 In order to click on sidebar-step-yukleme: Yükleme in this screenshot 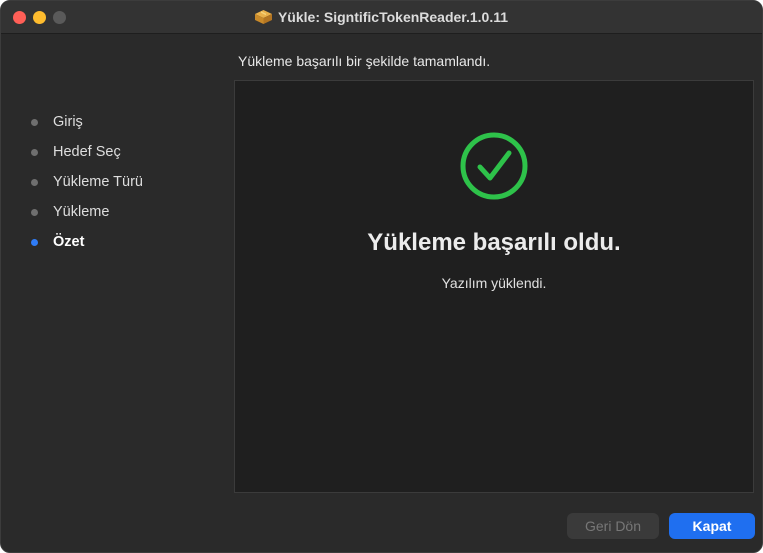, I will do `click(87, 212)`.